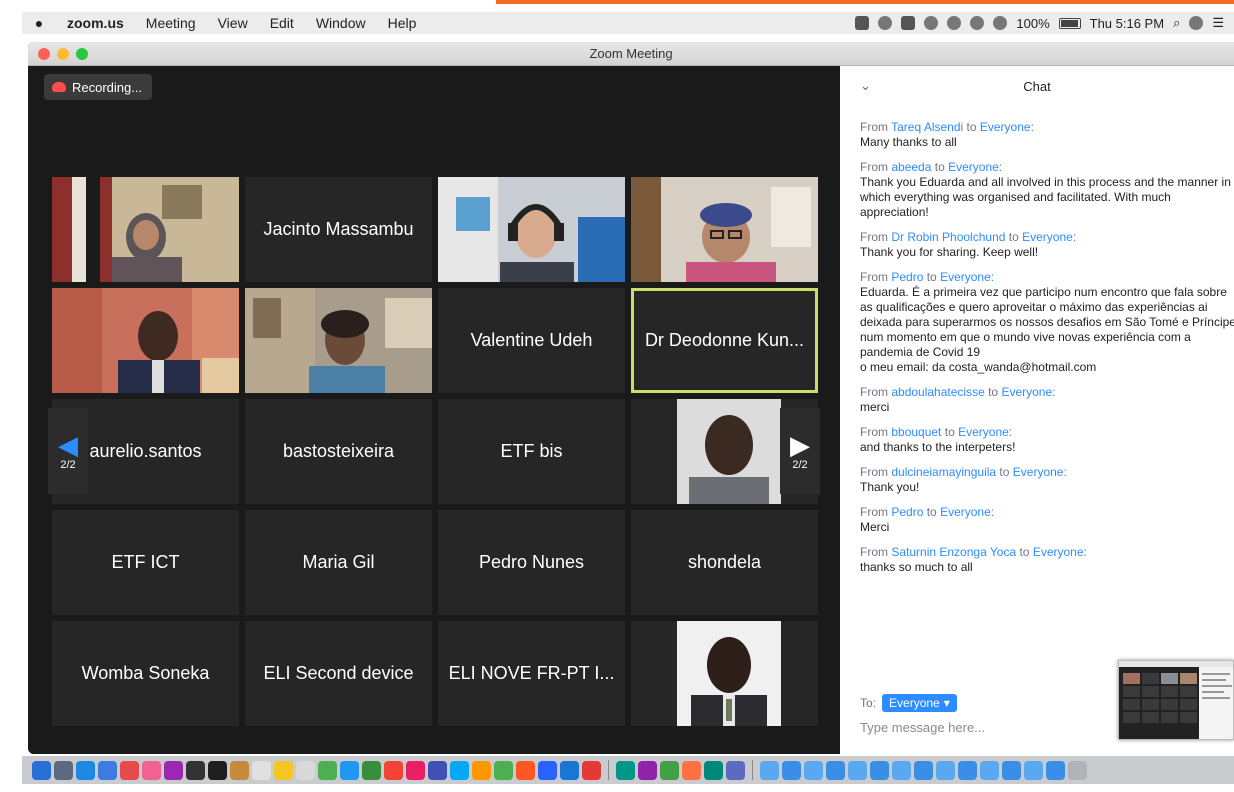 The width and height of the screenshot is (1234, 792). Describe the element at coordinates (95, 23) in the screenshot. I see `menu-app-zoom: zoom.us` at that location.